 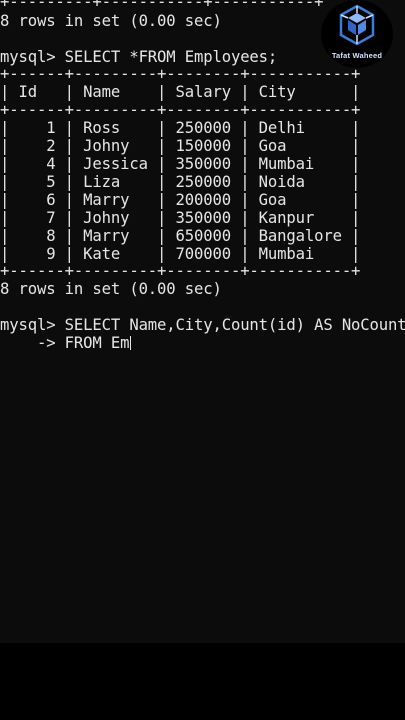 I want to click on text-cursor, so click(x=131, y=343).